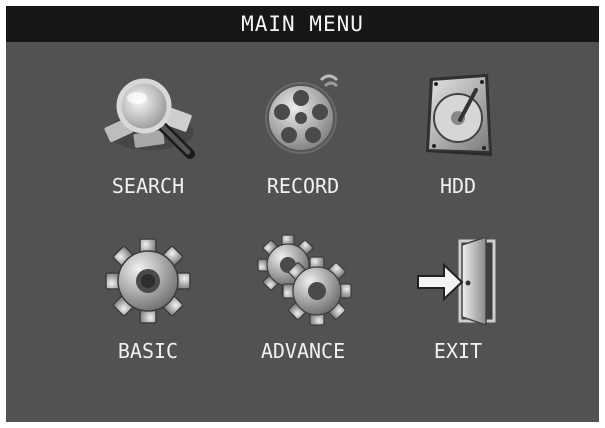 The width and height of the screenshot is (605, 428). Describe the element at coordinates (148, 116) in the screenshot. I see `magnifier-icon` at that location.